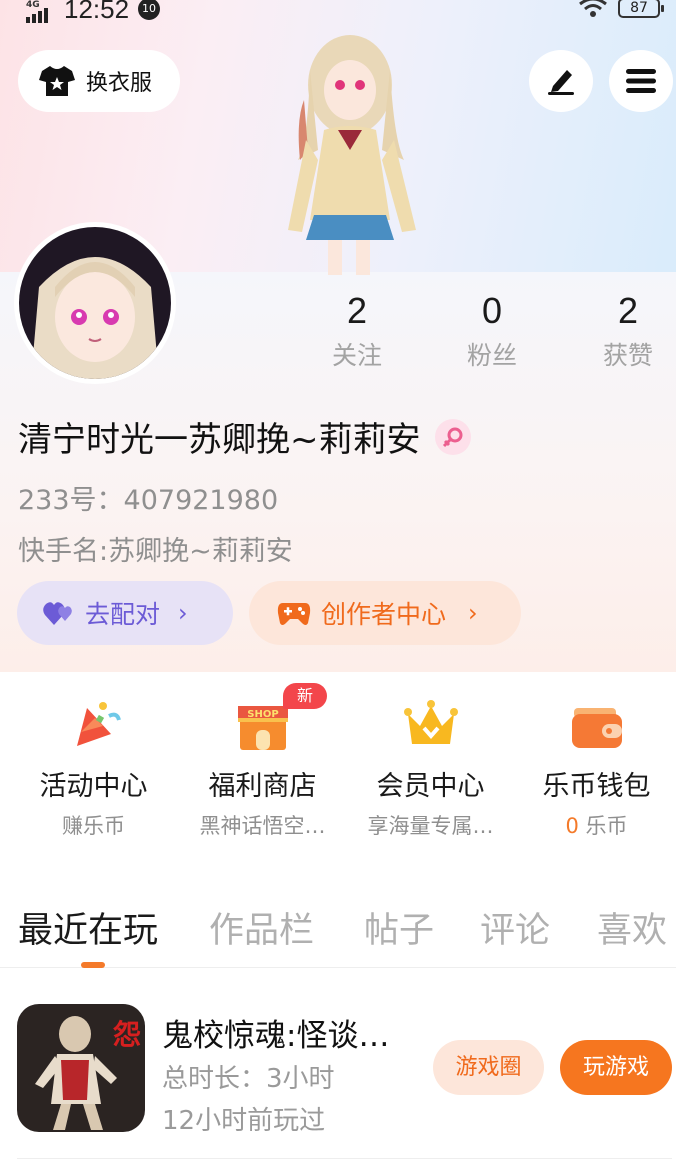  I want to click on match-label: 去配对, so click(123, 614).